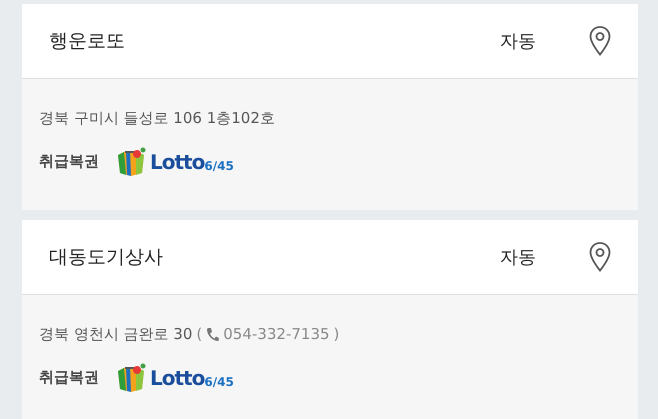  I want to click on phone-number: 054-332-7135, so click(276, 334).